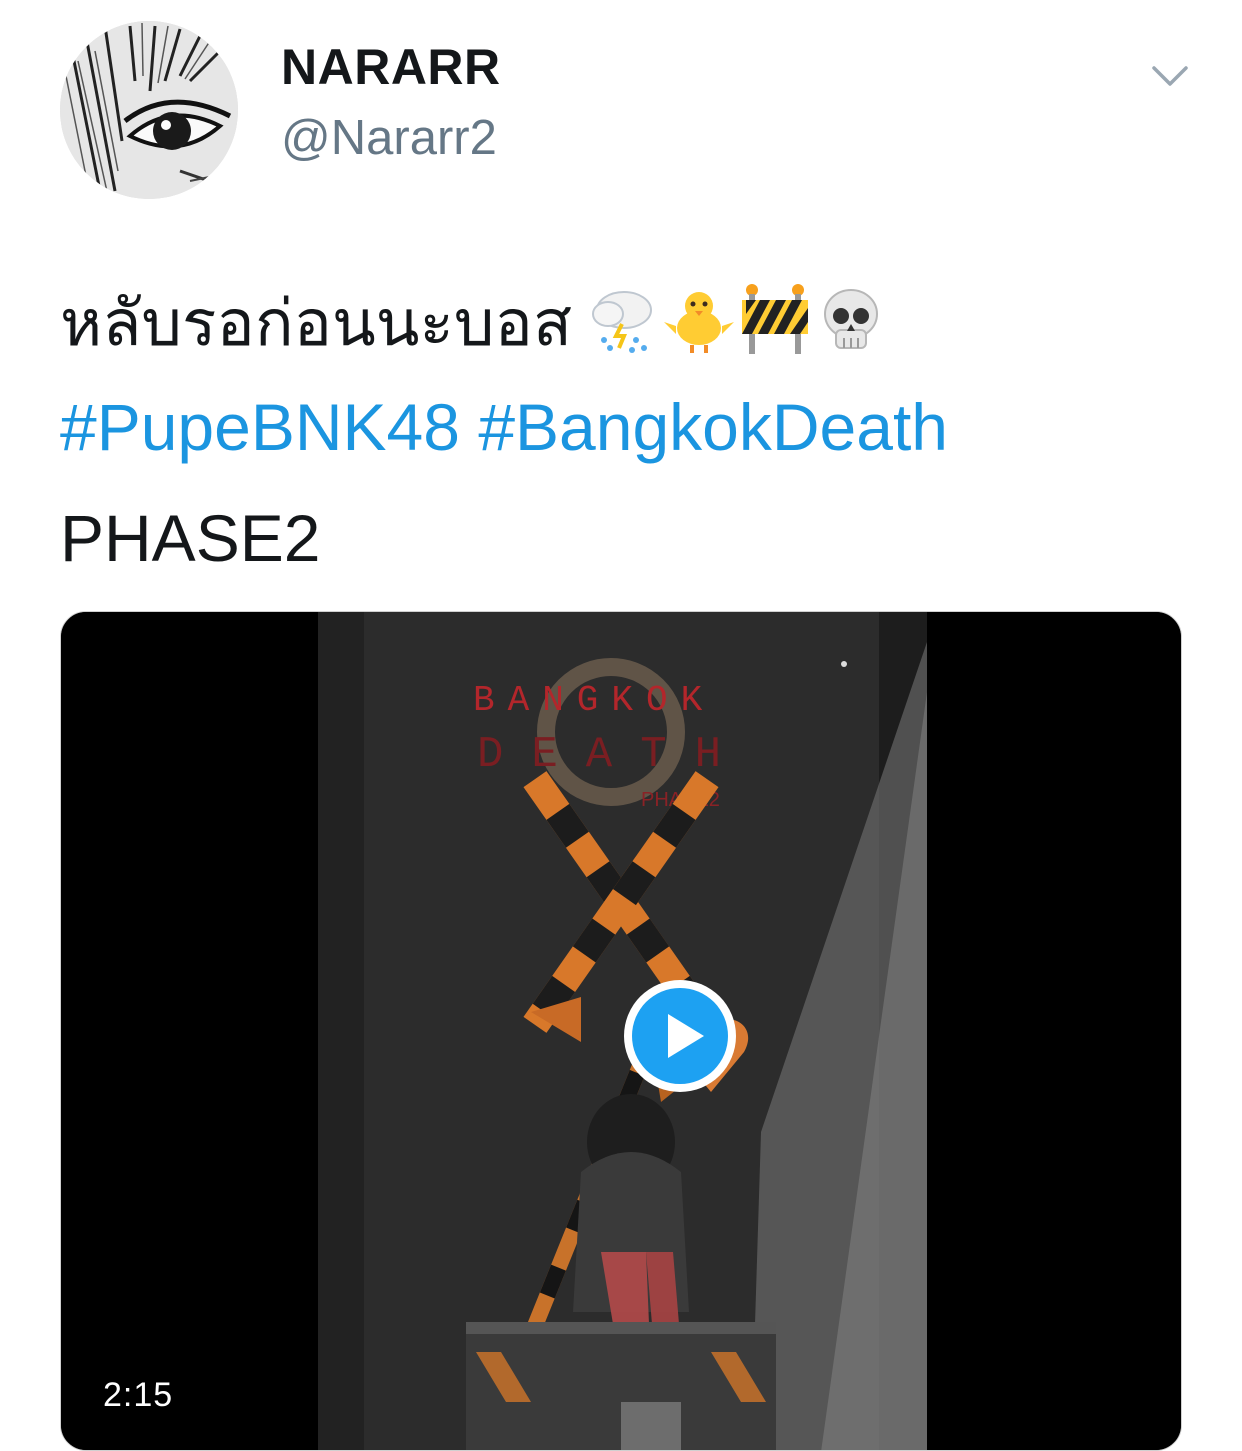 The height and width of the screenshot is (1451, 1242). I want to click on skull-icon, so click(851, 319).